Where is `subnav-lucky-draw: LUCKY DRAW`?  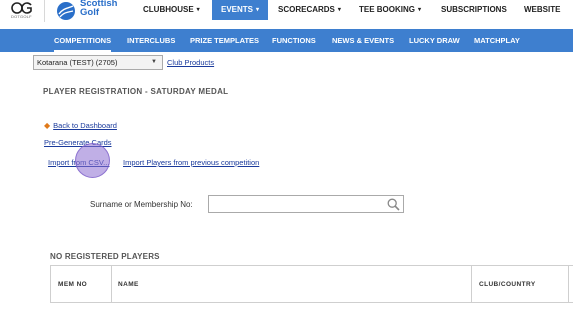 subnav-lucky-draw: LUCKY DRAW is located at coordinates (434, 40).